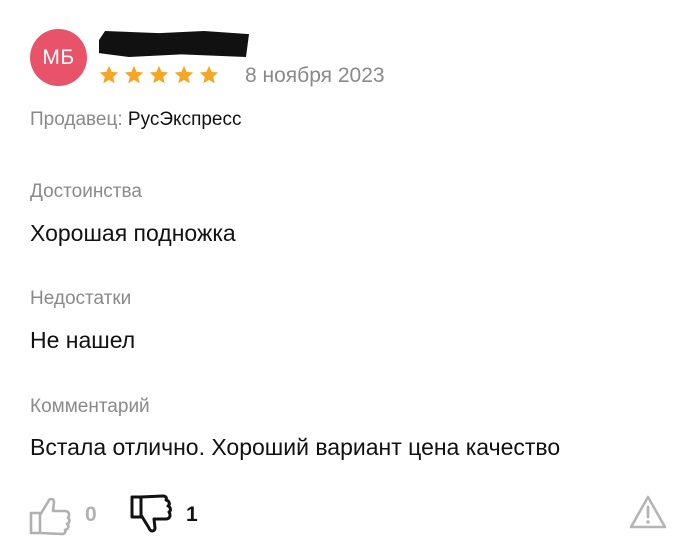 The width and height of the screenshot is (700, 552). What do you see at coordinates (91, 514) in the screenshot?
I see `like-count: 0` at bounding box center [91, 514].